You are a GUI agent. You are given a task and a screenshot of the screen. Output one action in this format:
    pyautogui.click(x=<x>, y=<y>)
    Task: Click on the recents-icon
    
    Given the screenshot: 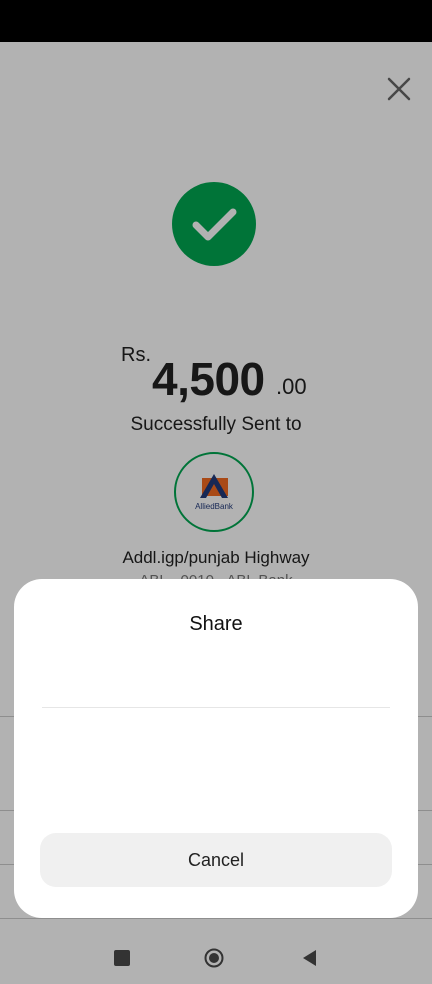 What is the action you would take?
    pyautogui.click(x=122, y=958)
    